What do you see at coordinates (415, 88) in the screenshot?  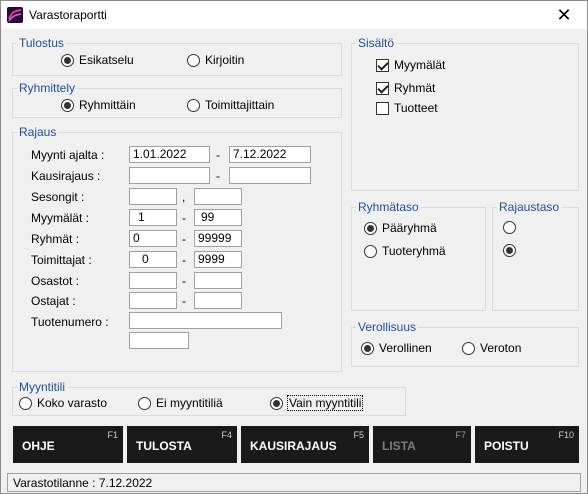 I see `checkbox-label: Ryhmät` at bounding box center [415, 88].